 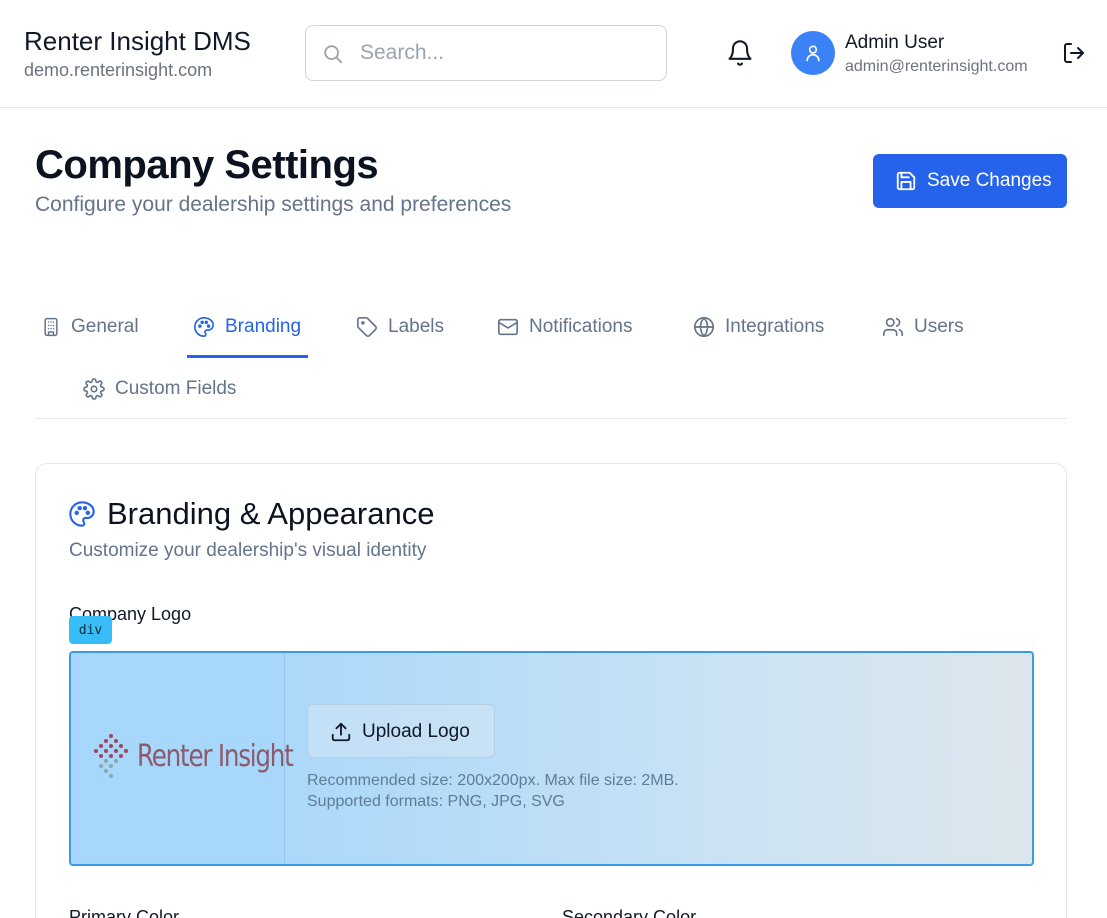 What do you see at coordinates (247, 356) in the screenshot?
I see `active-tab-indicator` at bounding box center [247, 356].